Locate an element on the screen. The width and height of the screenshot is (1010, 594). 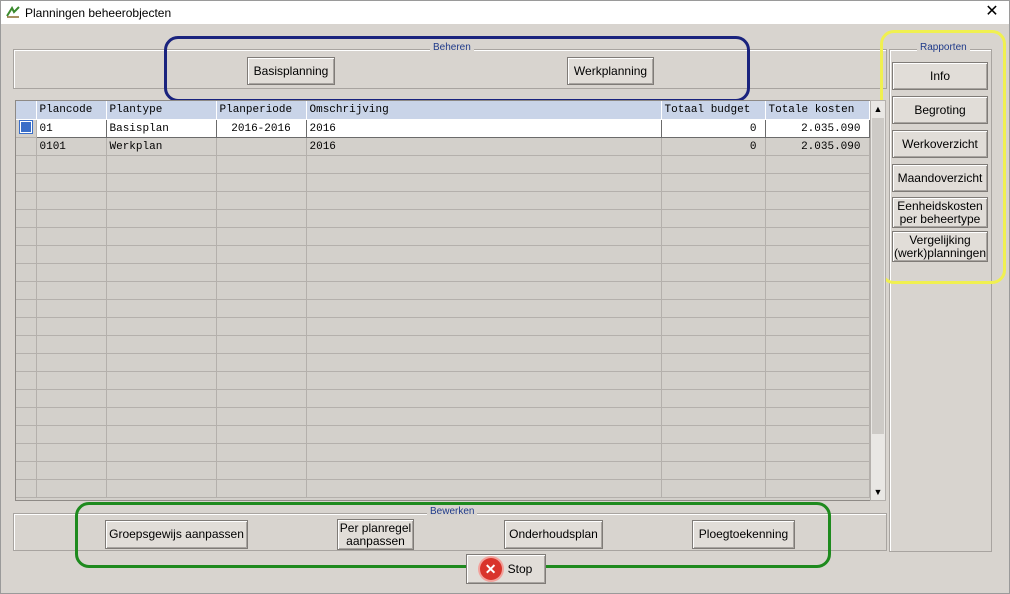
ploegtoekenning-button: Ploegtoekenning is located at coordinates (743, 534).